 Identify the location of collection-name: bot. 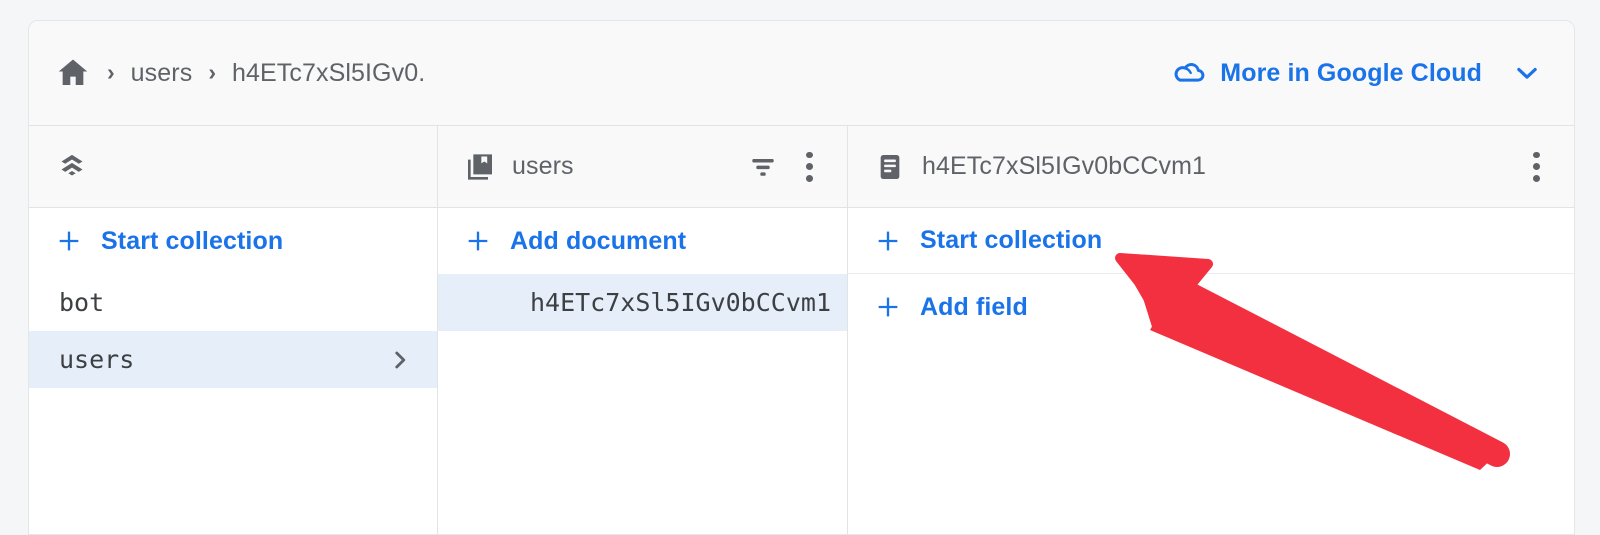
(82, 302).